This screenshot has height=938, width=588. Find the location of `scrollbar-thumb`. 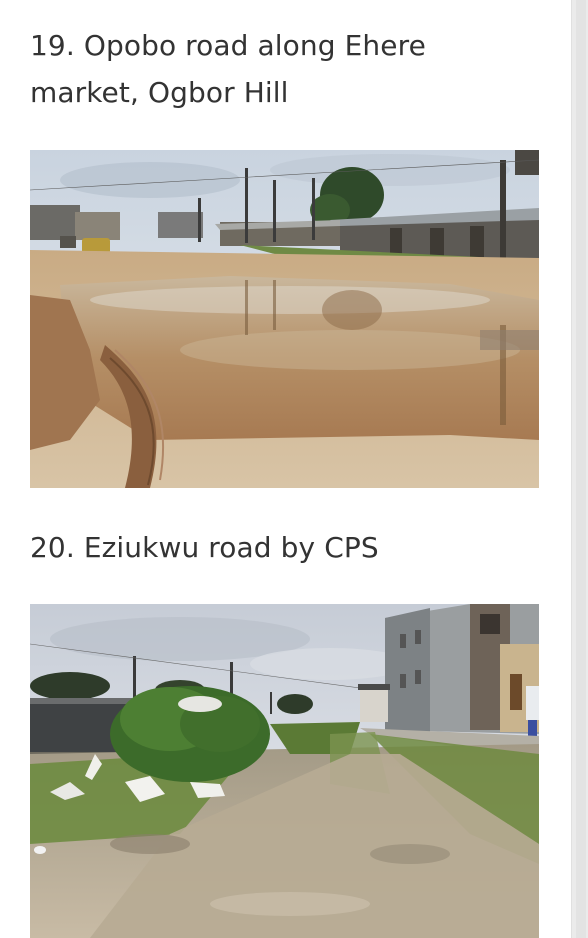

scrollbar-thumb is located at coordinates (581, 469).